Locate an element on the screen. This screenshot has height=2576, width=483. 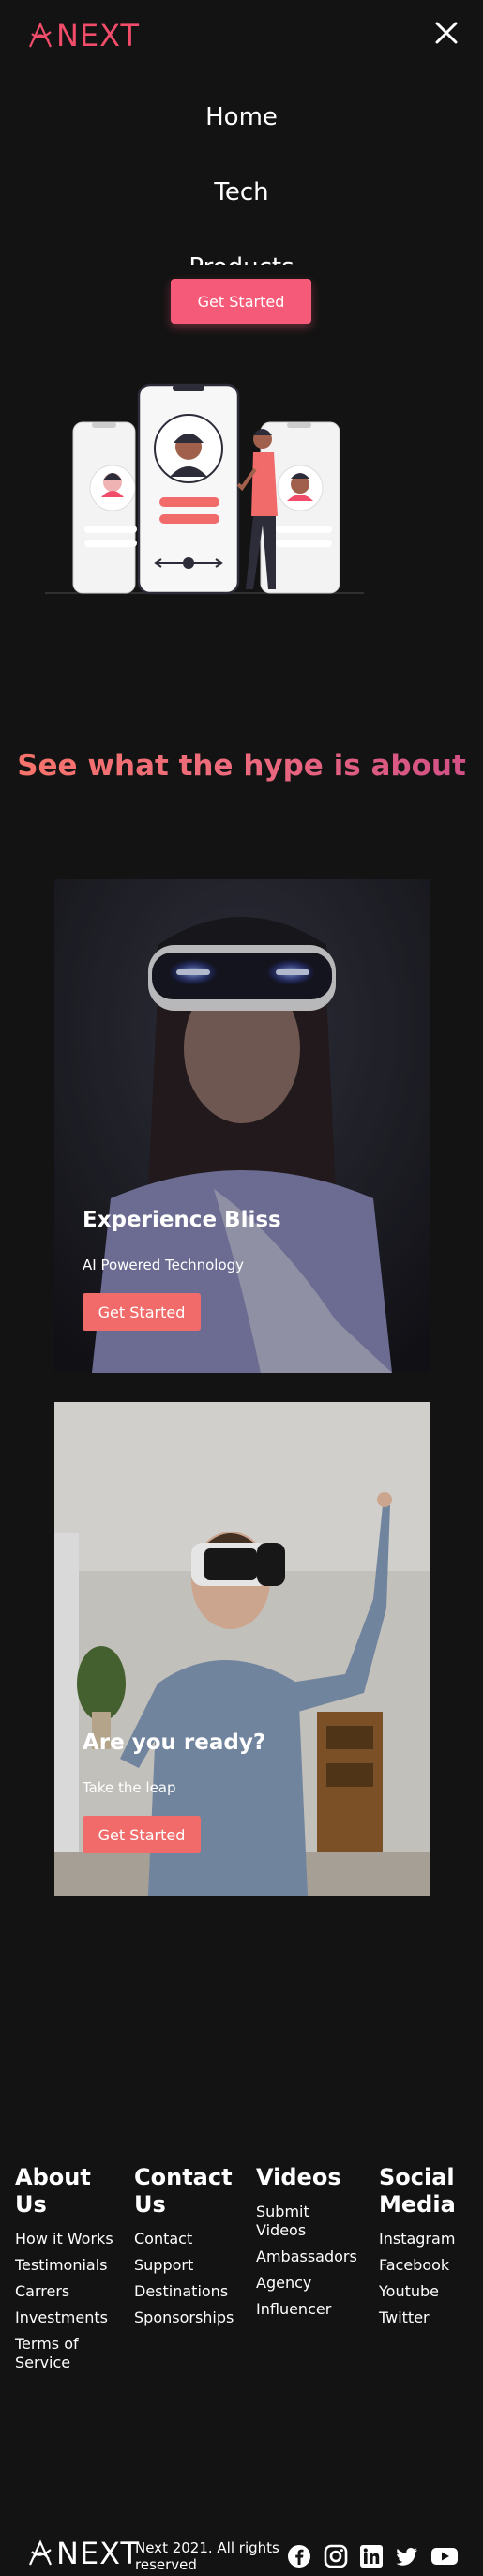
footer-logo: NEXT is located at coordinates (83, 2553).